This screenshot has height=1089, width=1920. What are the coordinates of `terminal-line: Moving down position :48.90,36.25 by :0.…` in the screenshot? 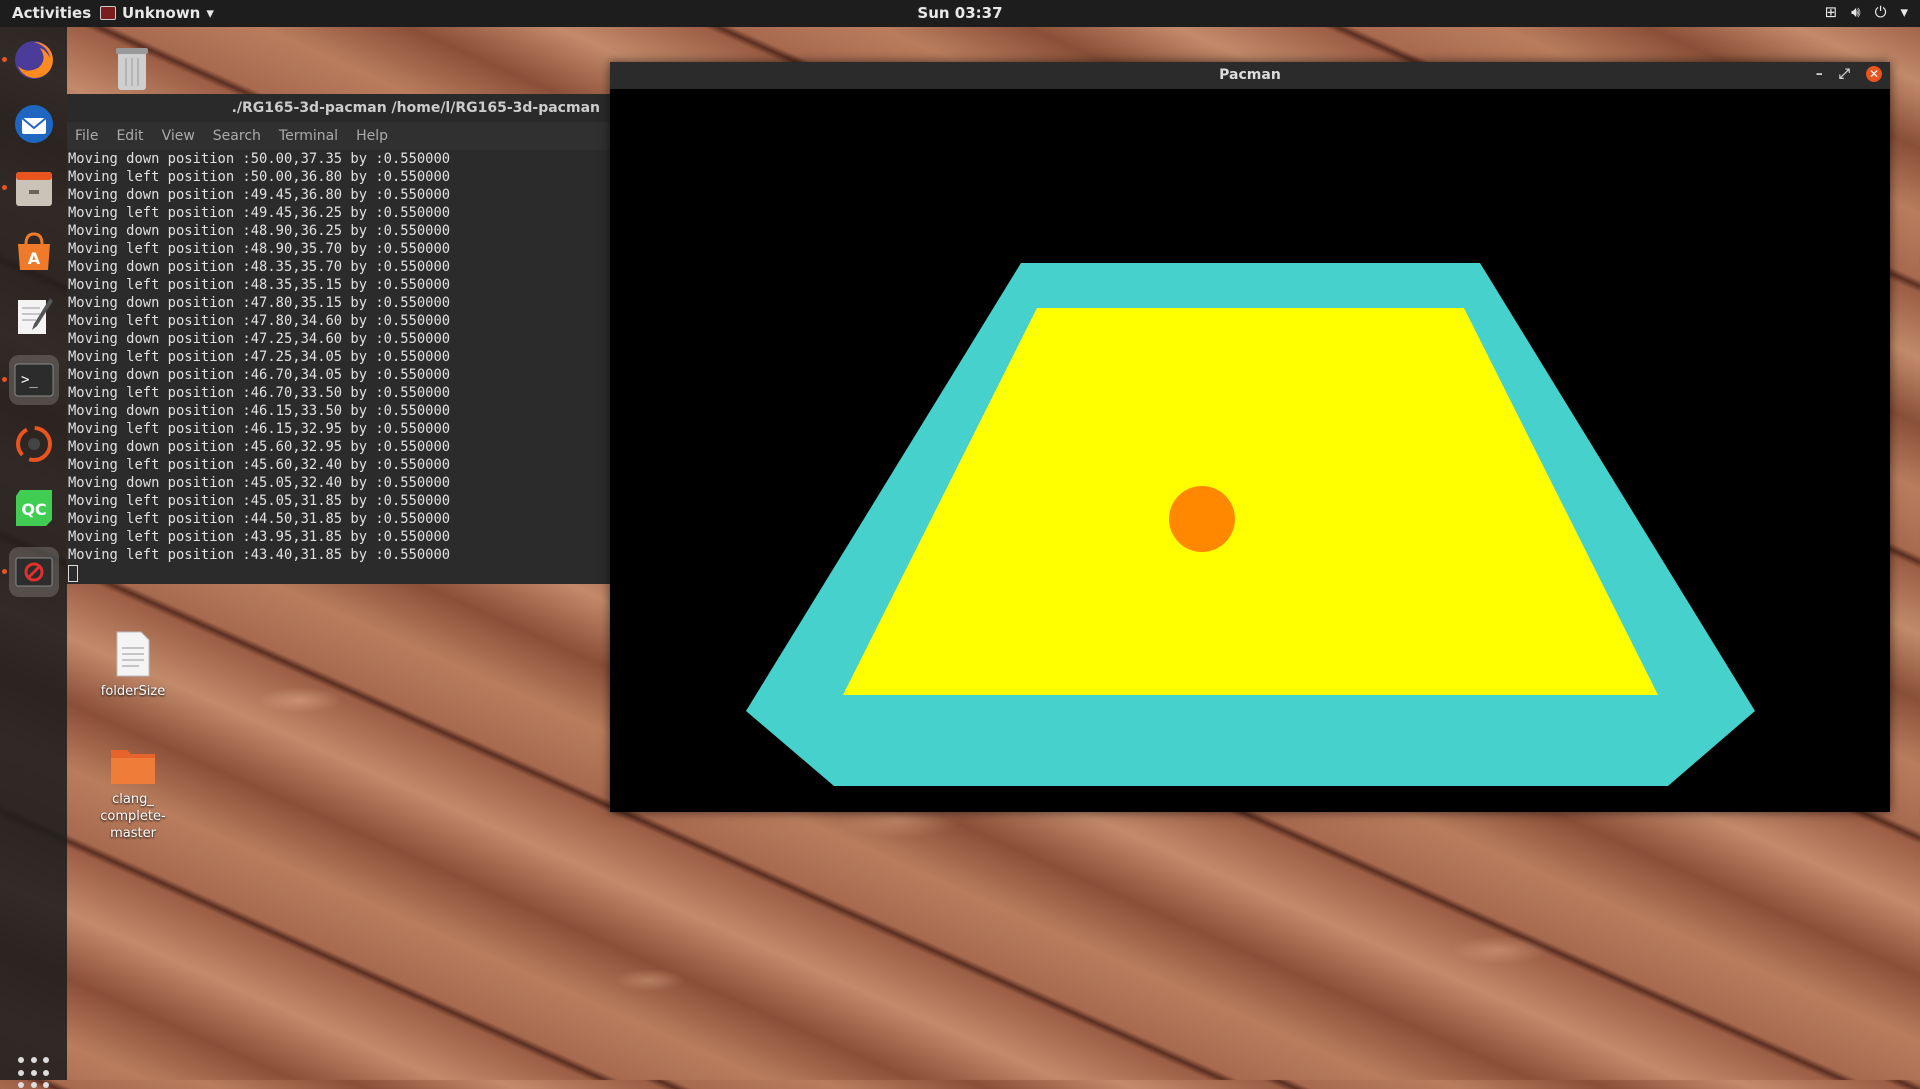 It's located at (259, 231).